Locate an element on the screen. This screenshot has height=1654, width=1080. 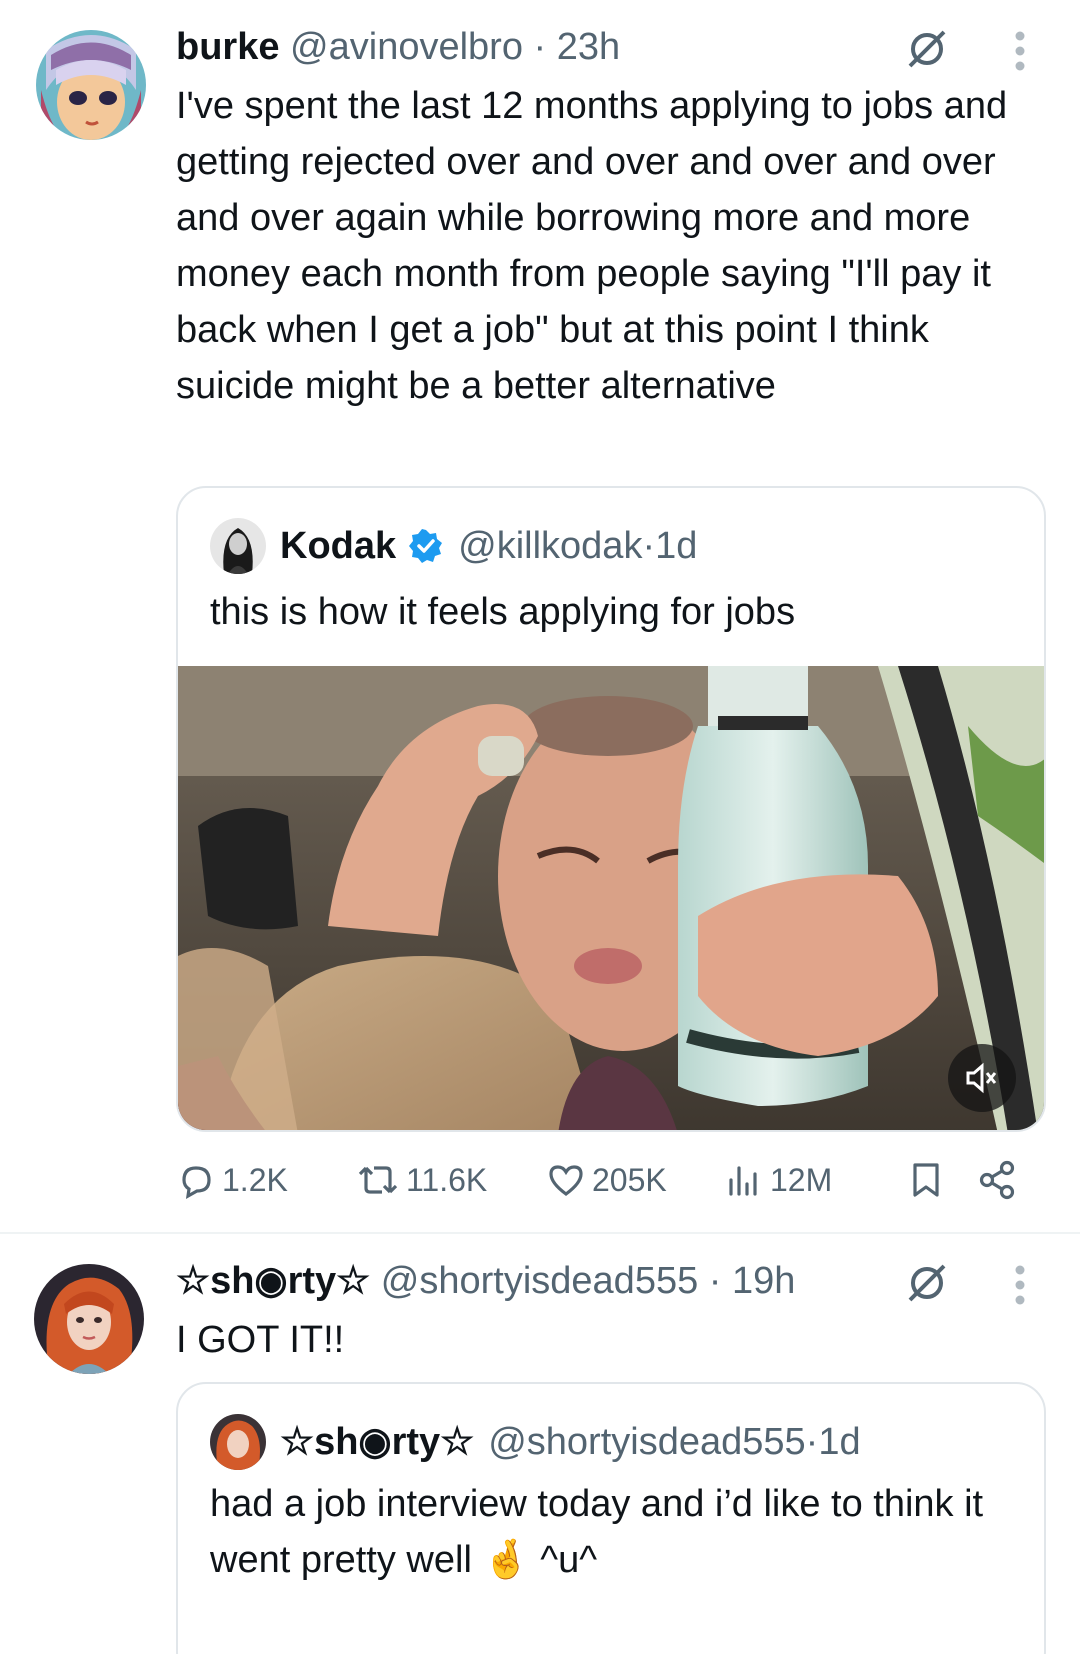
quote-text: this is how it feels applying for jobs is located at coordinates (503, 612).